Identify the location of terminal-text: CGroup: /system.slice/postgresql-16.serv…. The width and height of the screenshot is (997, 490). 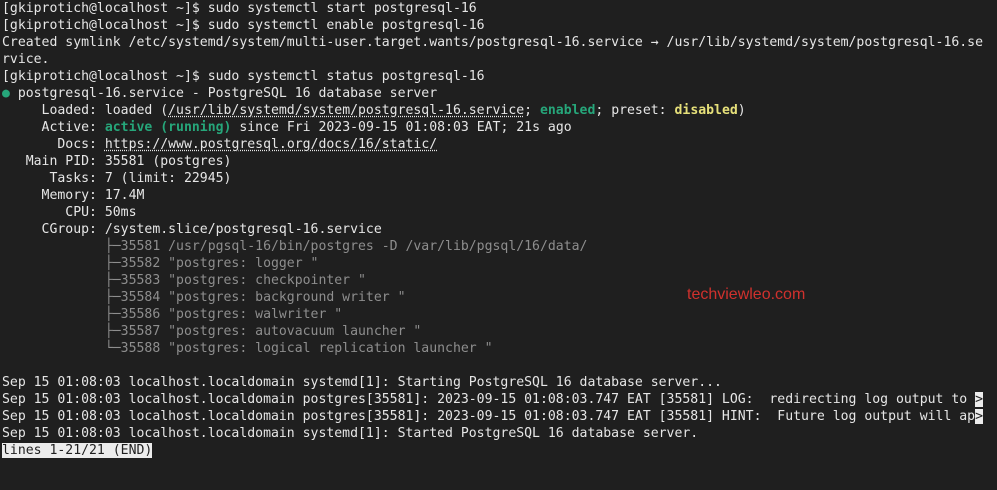
(192, 229).